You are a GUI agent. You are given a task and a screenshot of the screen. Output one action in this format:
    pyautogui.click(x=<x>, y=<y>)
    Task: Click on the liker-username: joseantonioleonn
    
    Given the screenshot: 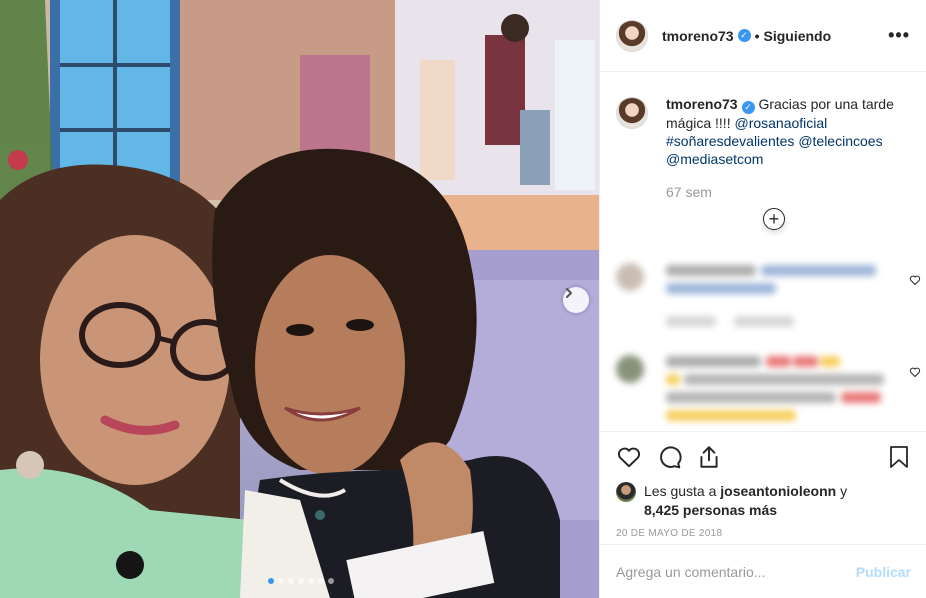 What is the action you would take?
    pyautogui.click(x=778, y=491)
    